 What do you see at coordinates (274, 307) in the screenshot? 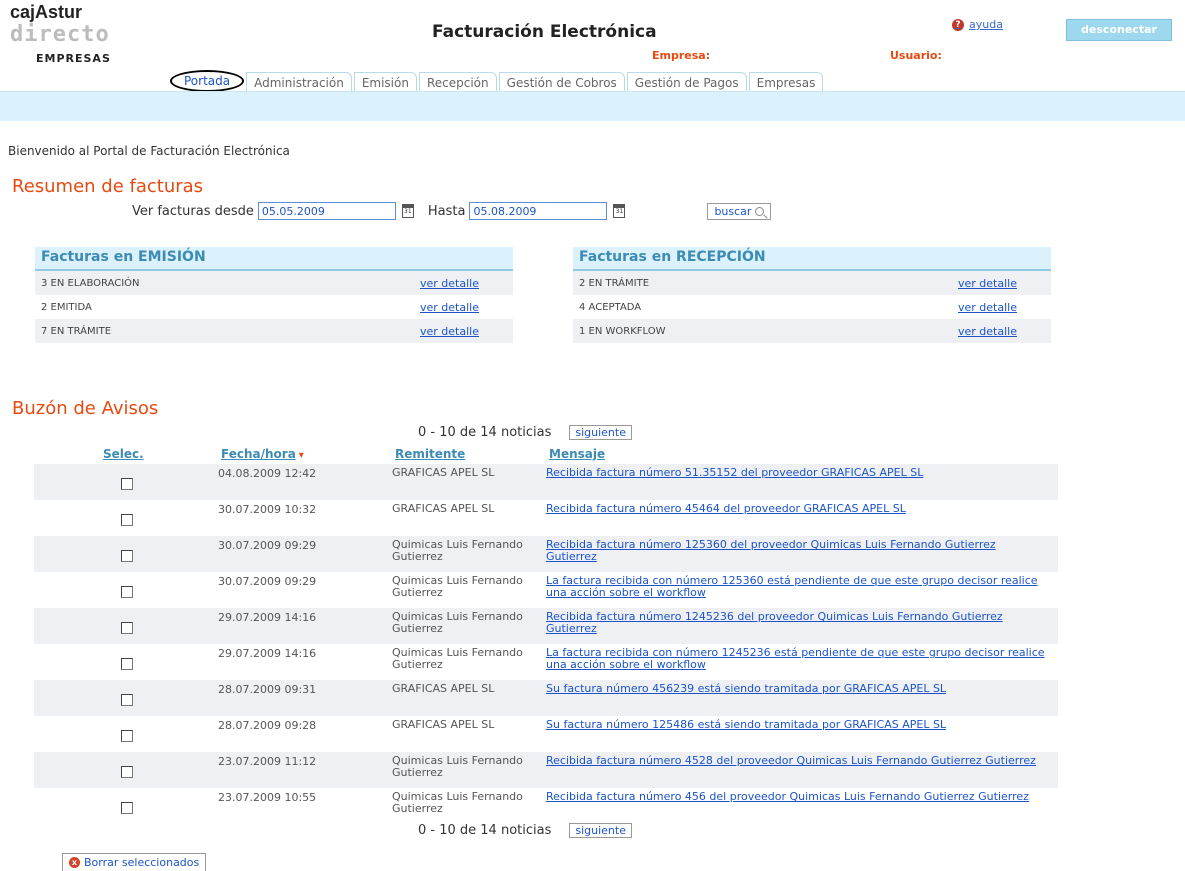
I see `summary-row: 2 EMITIDA ver detalle` at bounding box center [274, 307].